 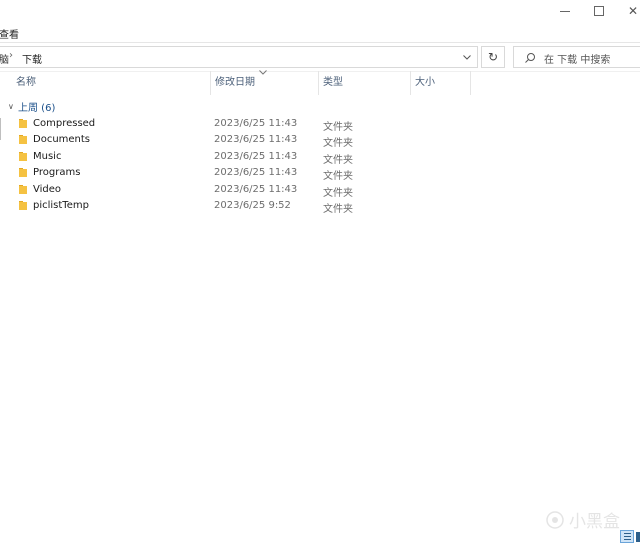 I want to click on column-header-size: 大小, so click(x=440, y=83).